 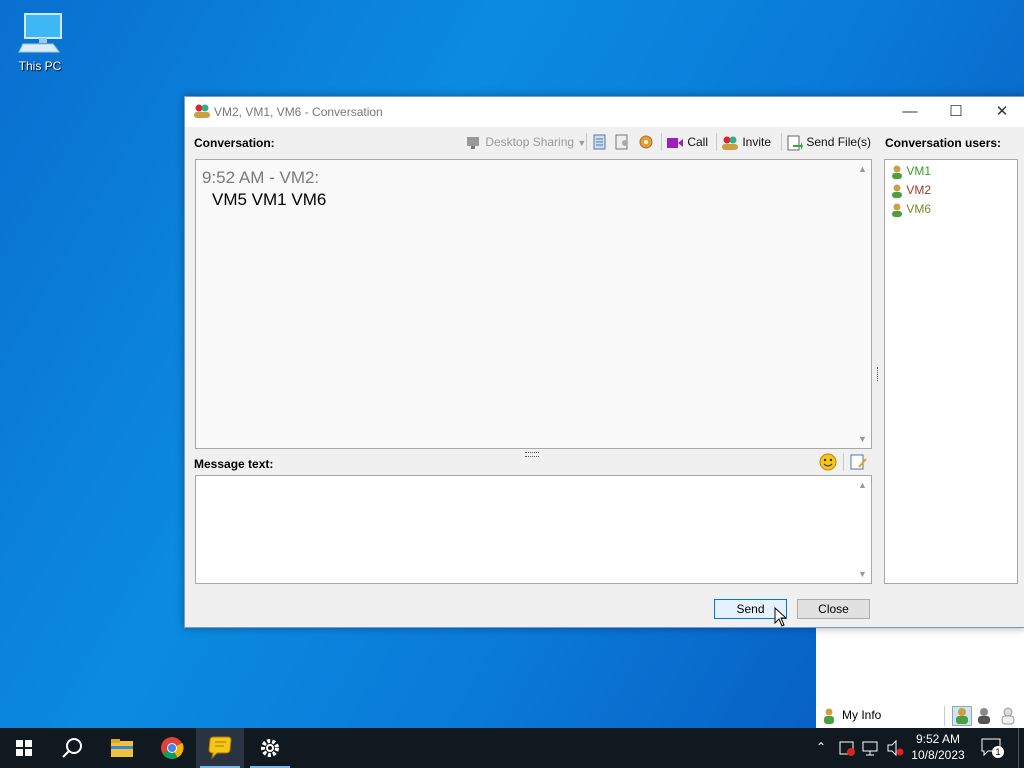 I want to click on volume-muted-icon, so click(x=895, y=749).